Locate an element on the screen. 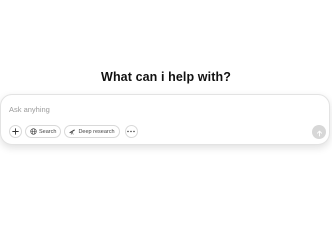 The height and width of the screenshot is (249, 332). arrow-up-icon is located at coordinates (319, 132).